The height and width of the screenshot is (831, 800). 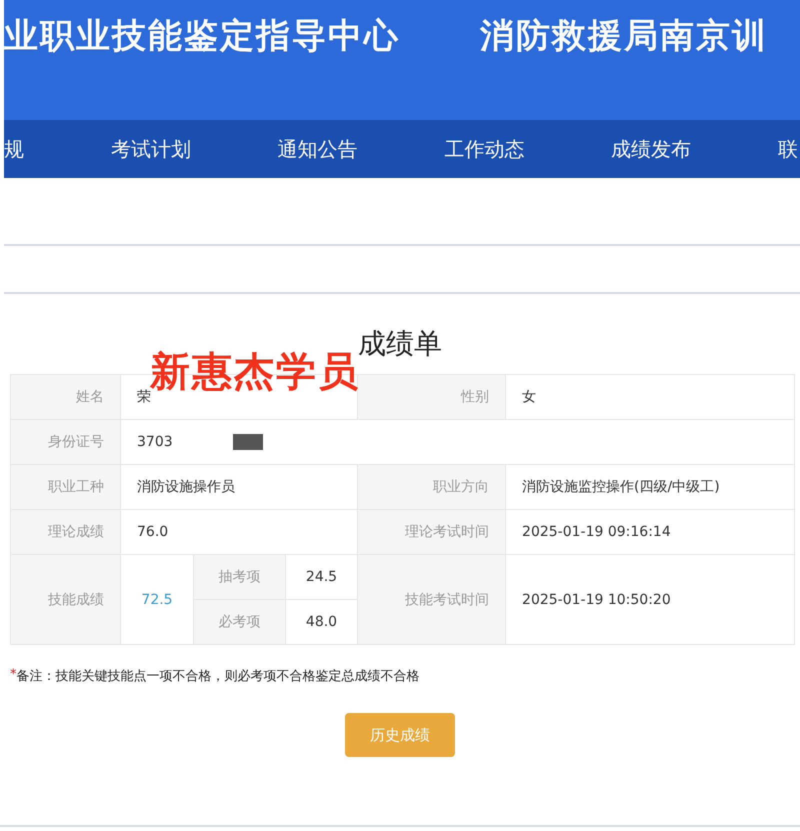 What do you see at coordinates (322, 622) in the screenshot?
I see `field-value: 48.0` at bounding box center [322, 622].